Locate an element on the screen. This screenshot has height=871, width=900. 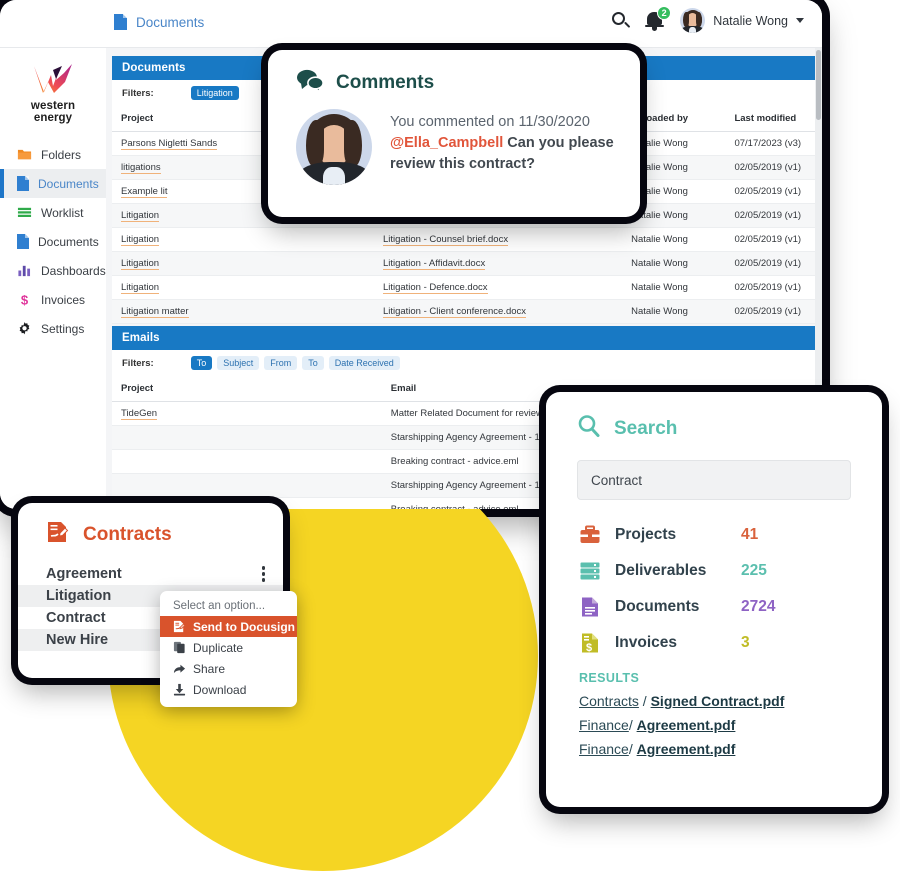
stat-row-documents: Documents 2724 is located at coordinates (730, 607).